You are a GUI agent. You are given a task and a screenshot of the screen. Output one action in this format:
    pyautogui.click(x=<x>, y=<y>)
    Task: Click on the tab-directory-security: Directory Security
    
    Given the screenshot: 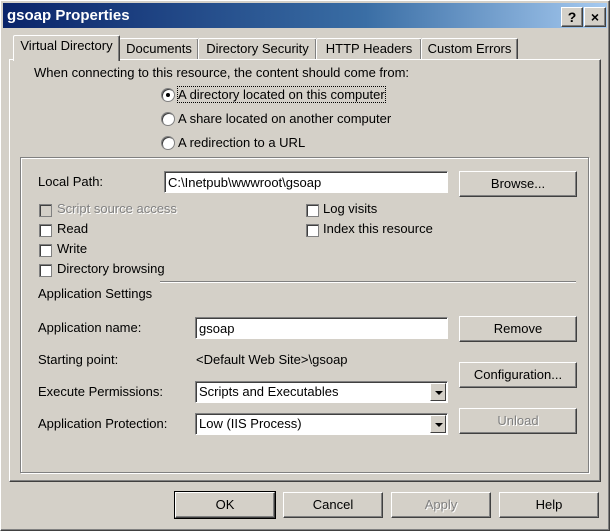 What is the action you would take?
    pyautogui.click(x=257, y=49)
    